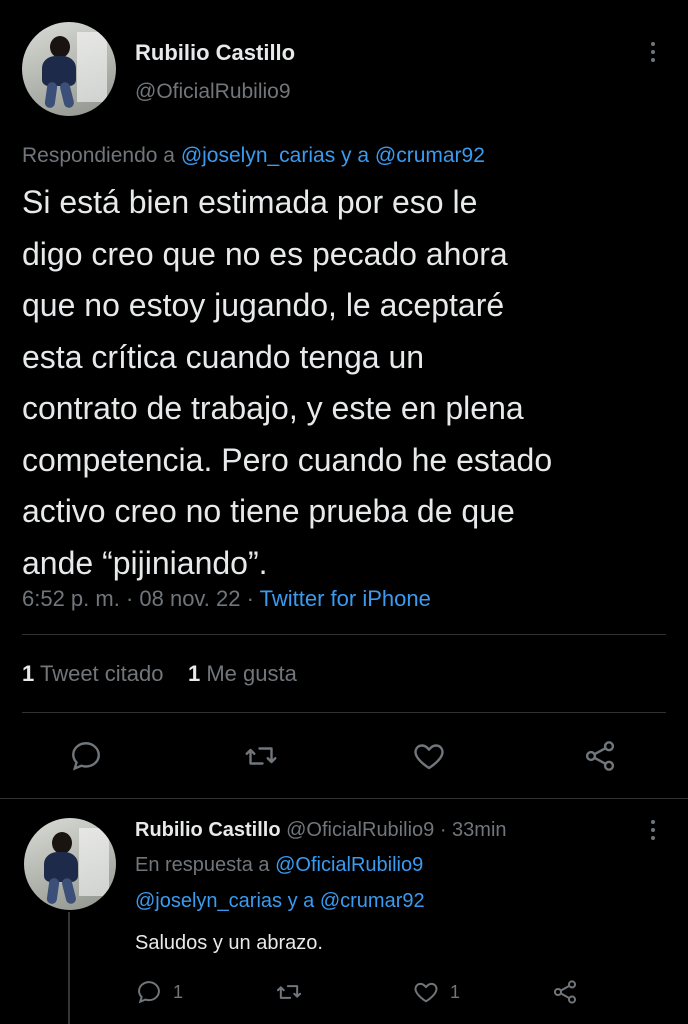 This screenshot has height=1024, width=688. I want to click on tweet-stats: 1 Tweet citado 1 Me gusta, so click(159, 674).